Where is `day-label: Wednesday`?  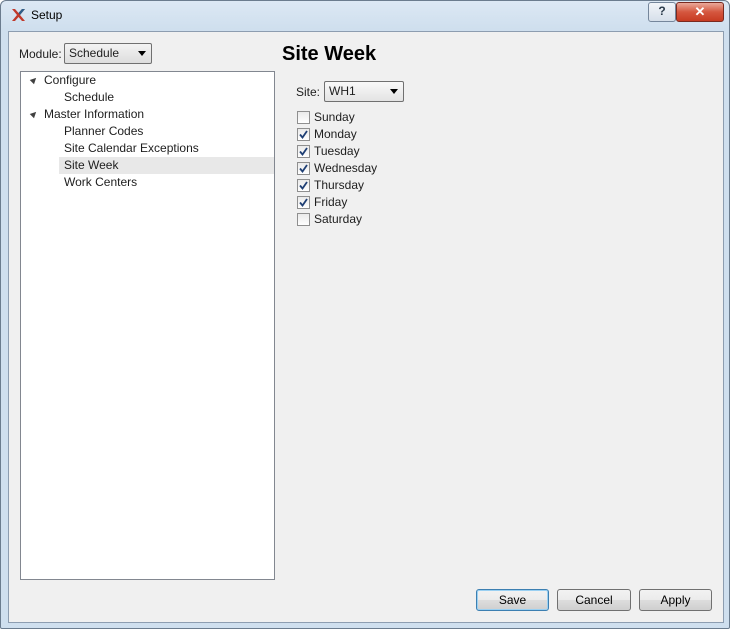
day-label: Wednesday is located at coordinates (346, 168).